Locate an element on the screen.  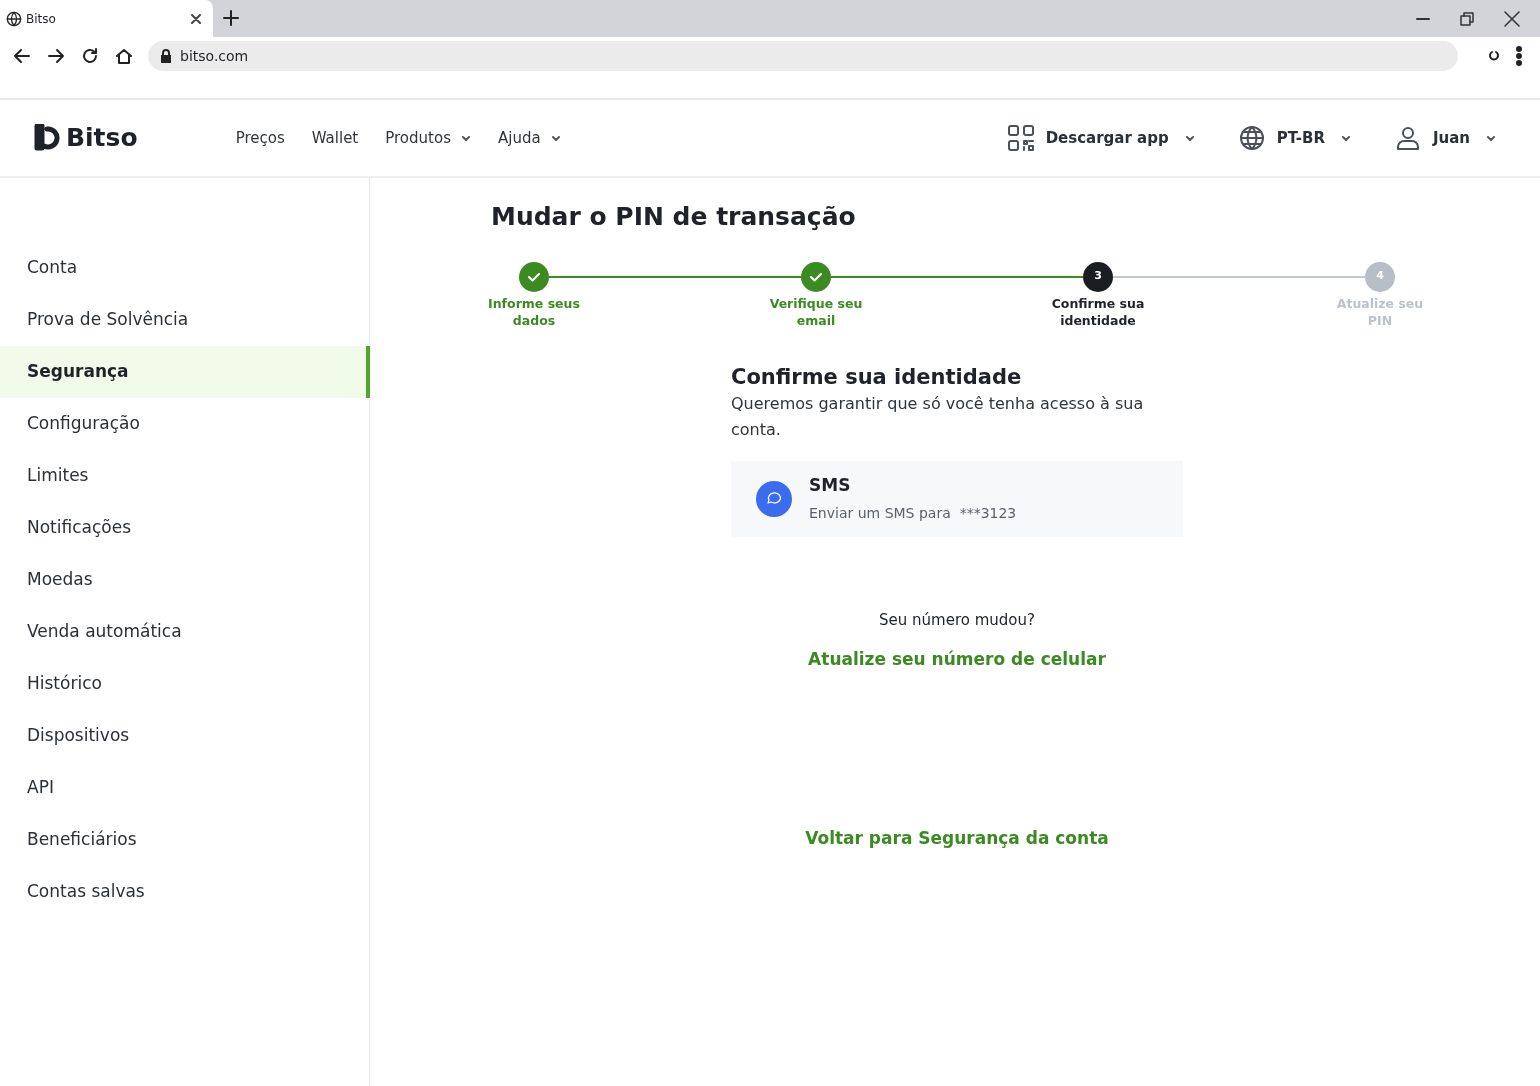
home-icon is located at coordinates (124, 56).